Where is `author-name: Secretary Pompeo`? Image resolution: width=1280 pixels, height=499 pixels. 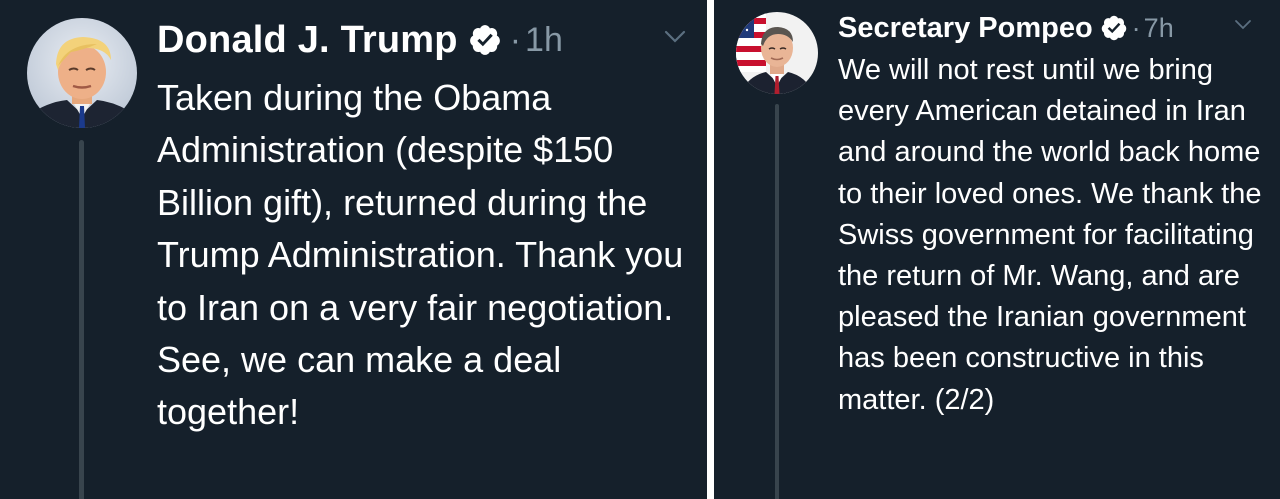 author-name: Secretary Pompeo is located at coordinates (965, 28).